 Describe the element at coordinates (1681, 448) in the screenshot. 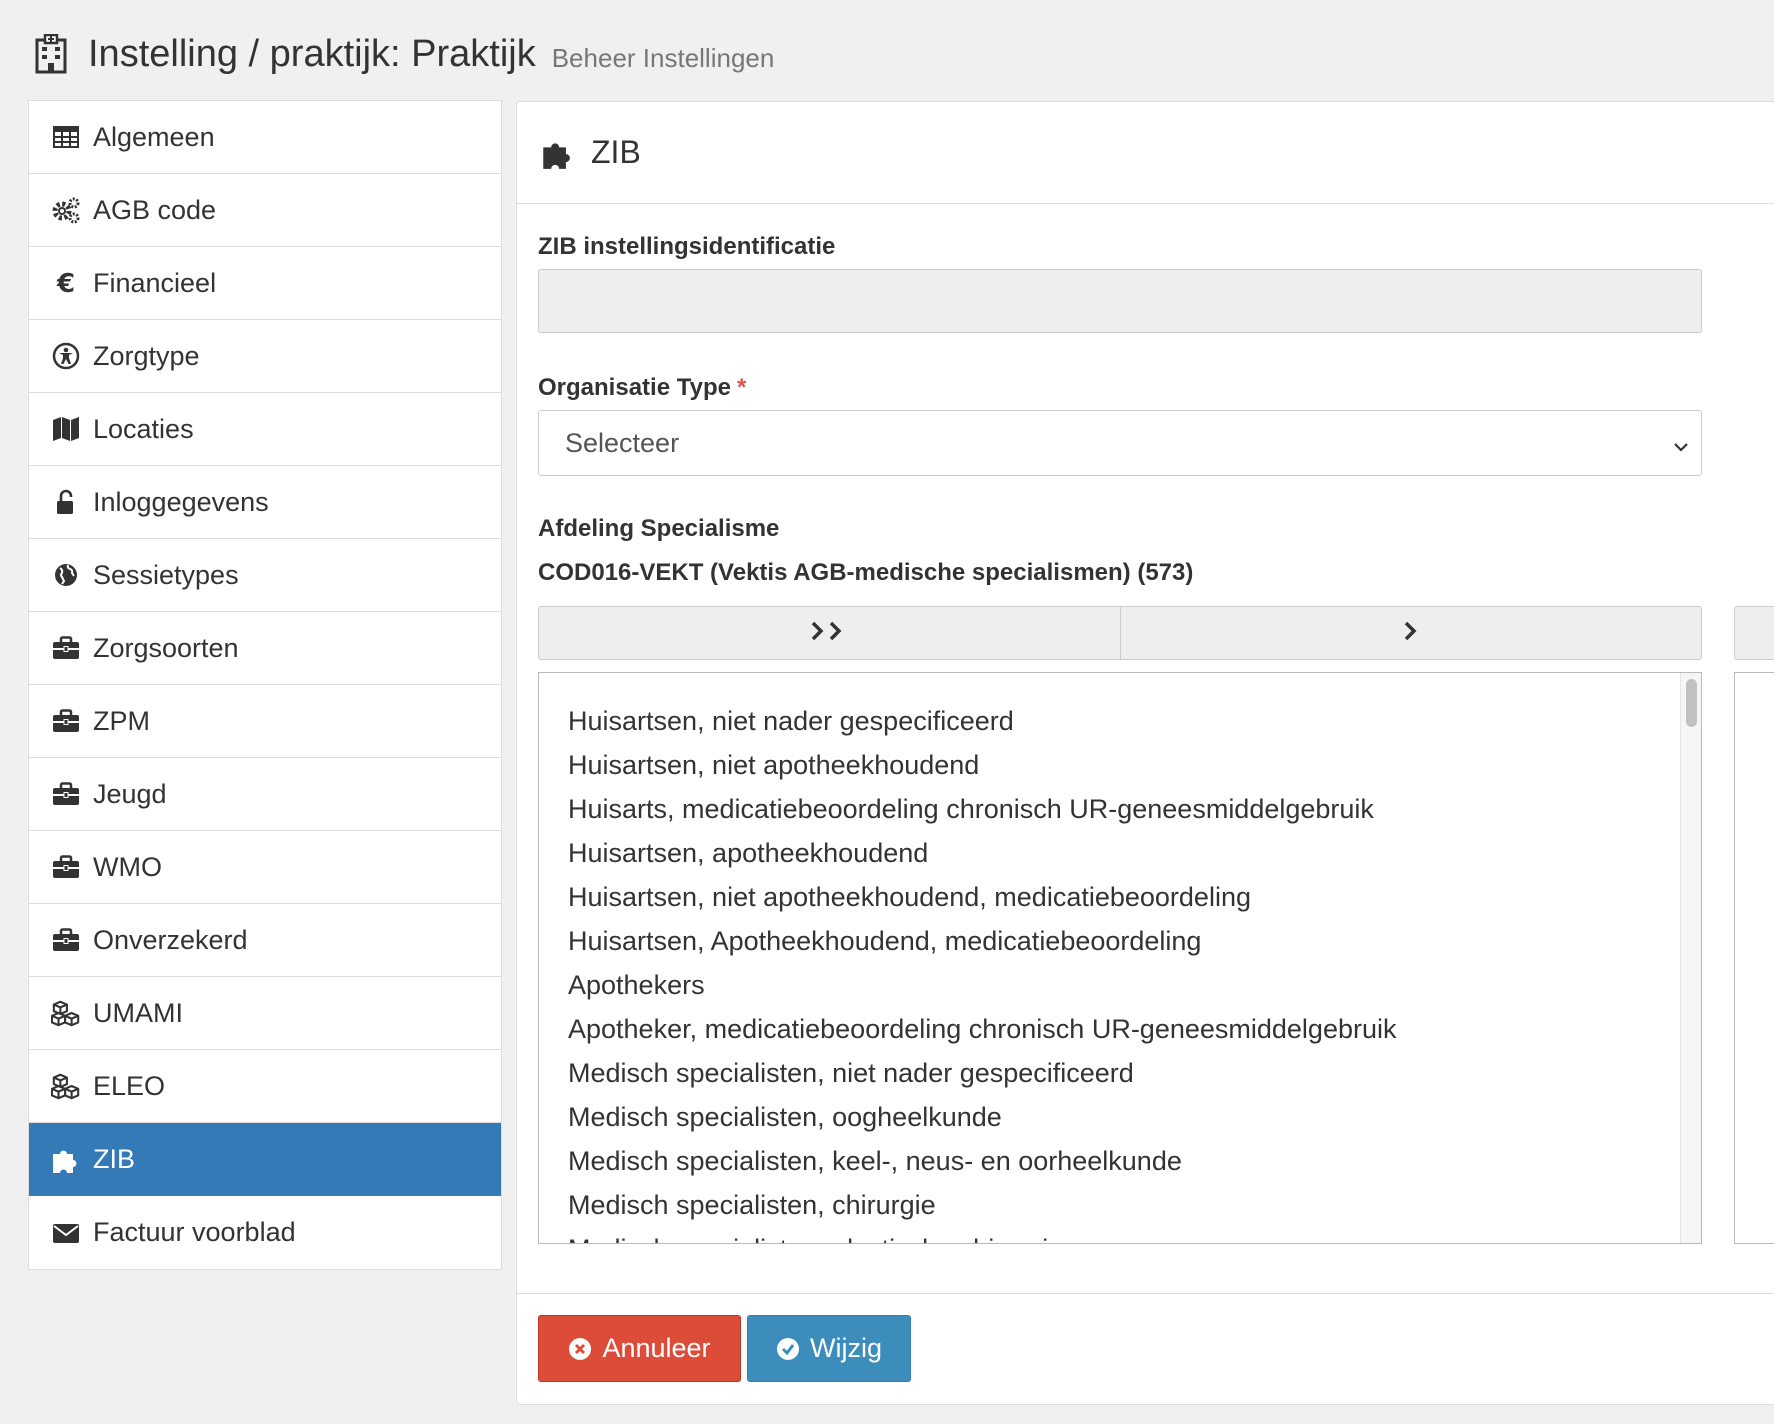

I see `chevron-down-icon` at that location.